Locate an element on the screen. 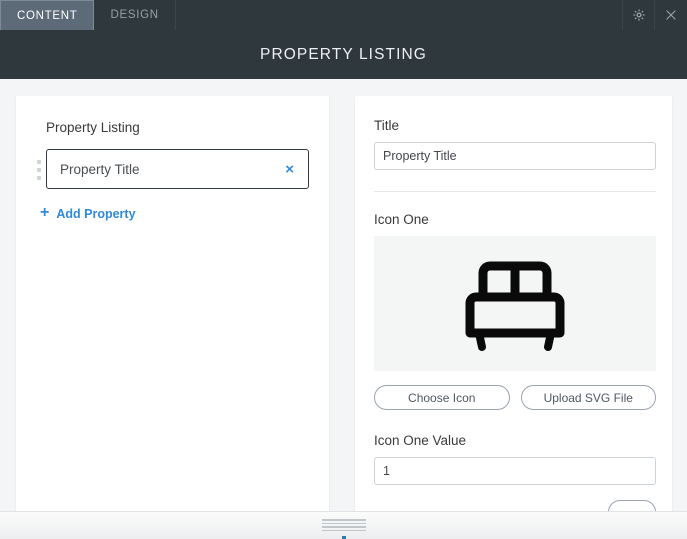 This screenshot has height=539, width=687. tab-design-label: DESIGN is located at coordinates (134, 15).